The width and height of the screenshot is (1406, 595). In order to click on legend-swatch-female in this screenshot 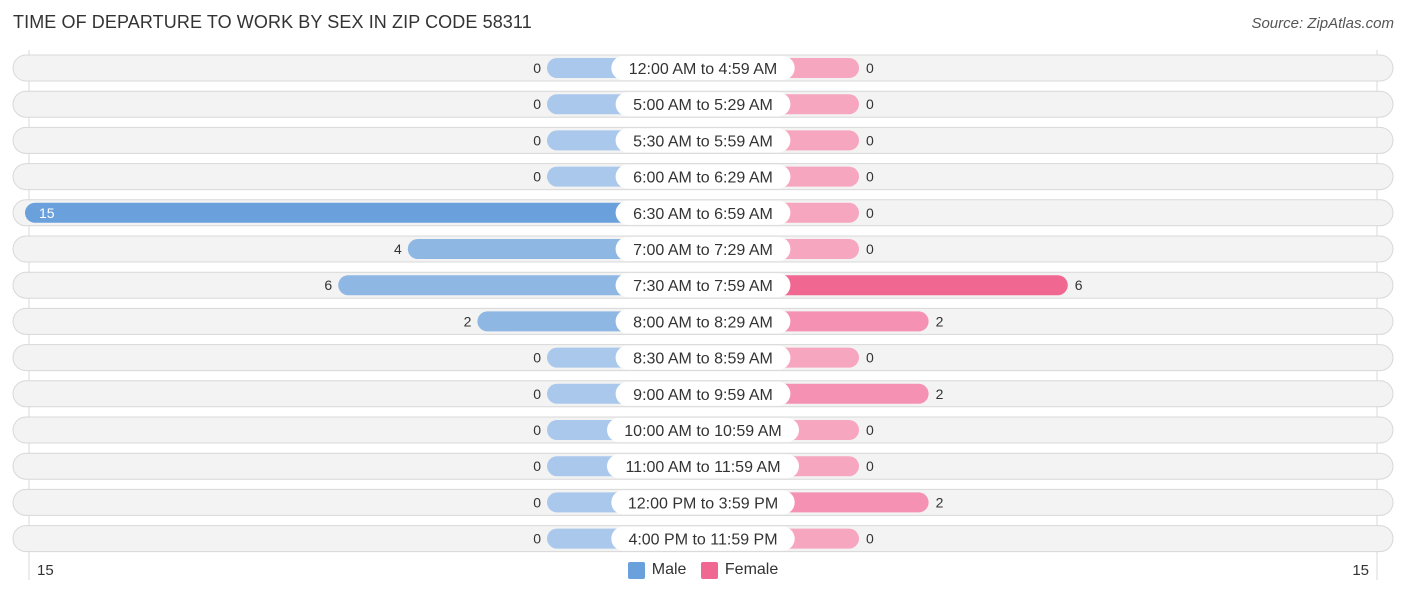, I will do `click(709, 570)`.